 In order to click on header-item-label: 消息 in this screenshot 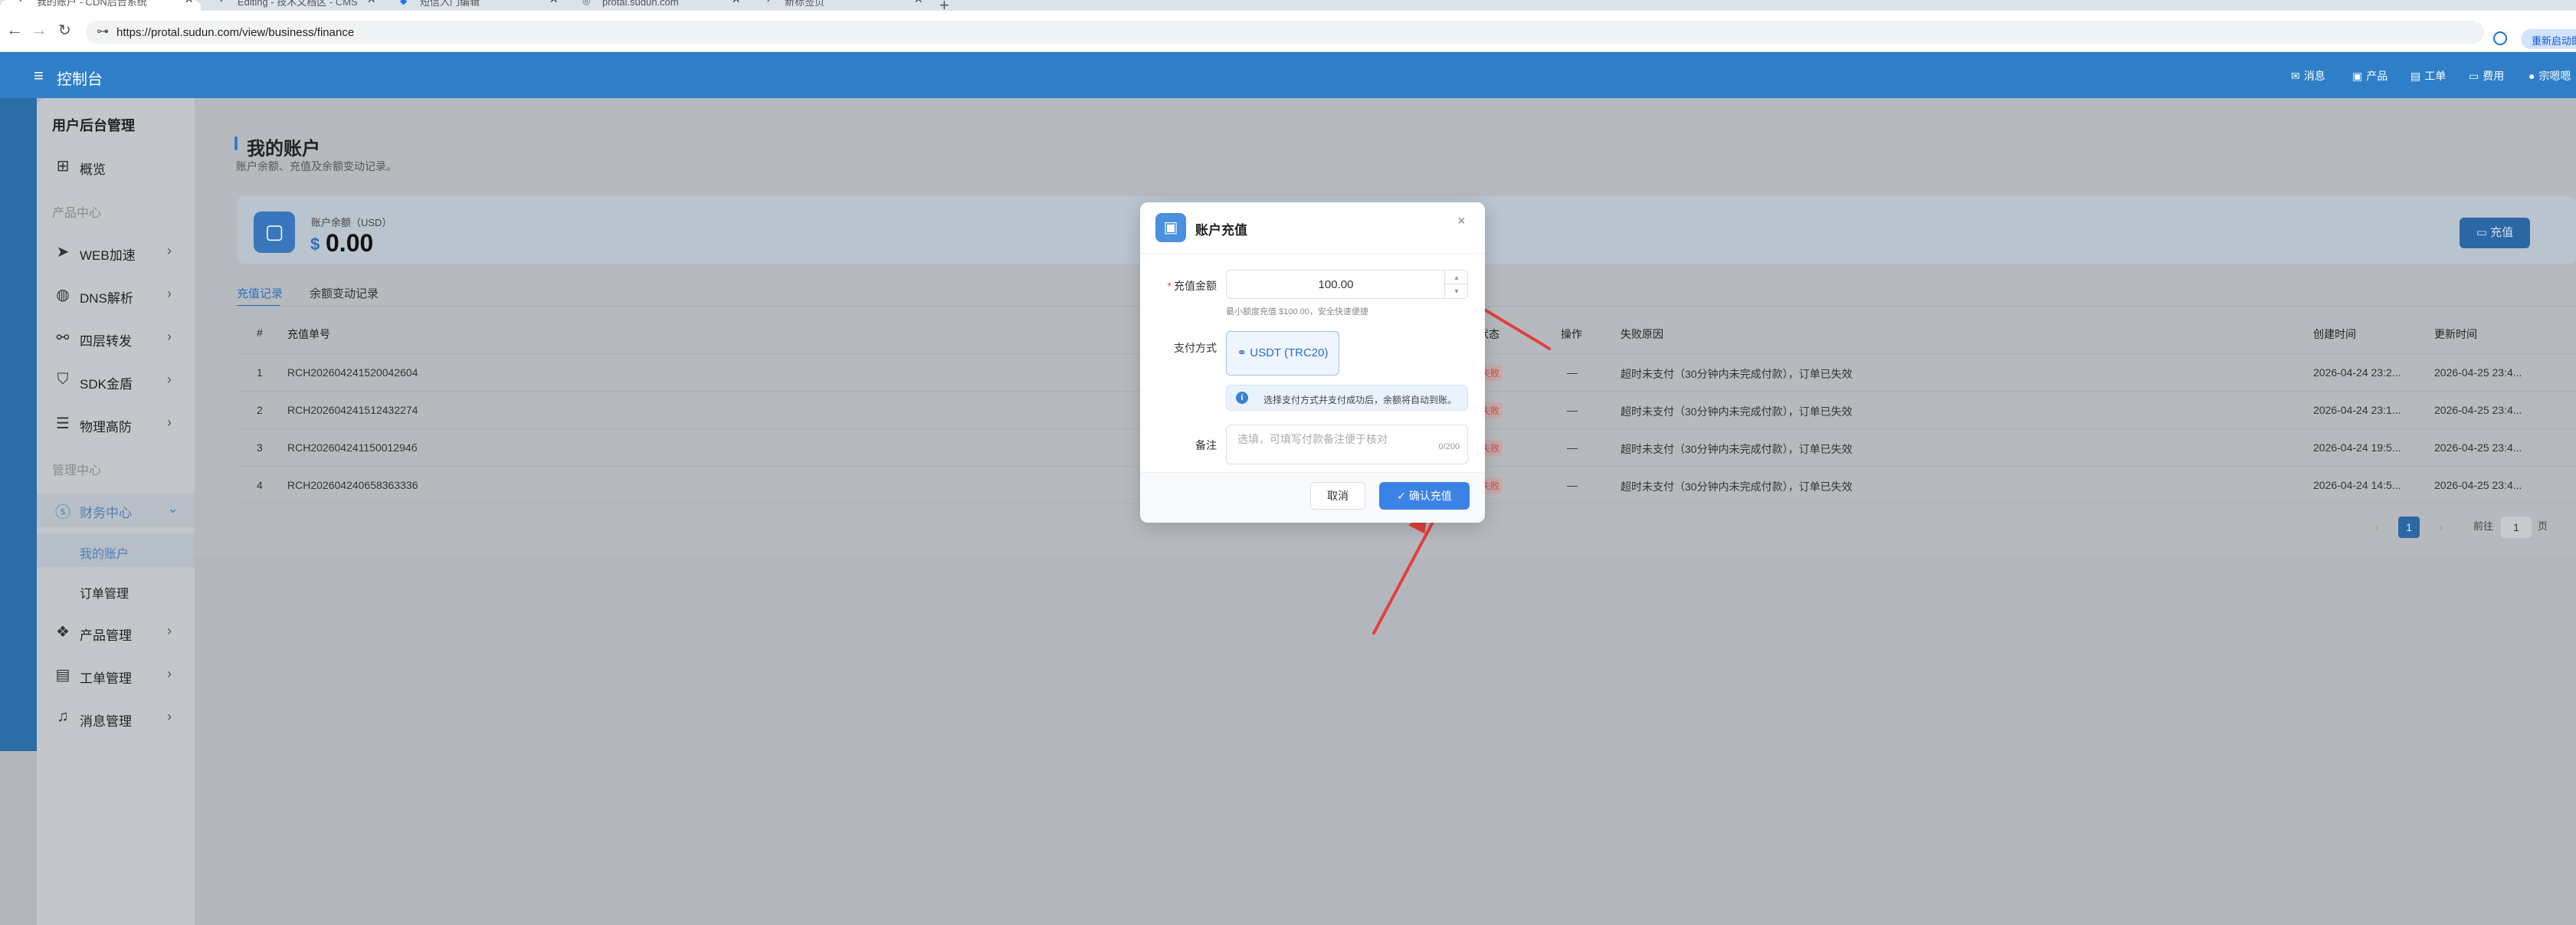, I will do `click(2314, 76)`.